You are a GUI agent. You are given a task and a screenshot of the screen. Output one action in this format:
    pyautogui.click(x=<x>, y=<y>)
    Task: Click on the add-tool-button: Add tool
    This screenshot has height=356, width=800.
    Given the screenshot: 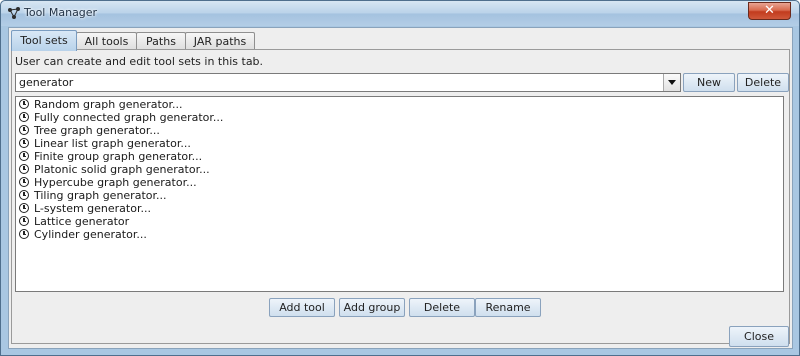 What is the action you would take?
    pyautogui.click(x=302, y=307)
    